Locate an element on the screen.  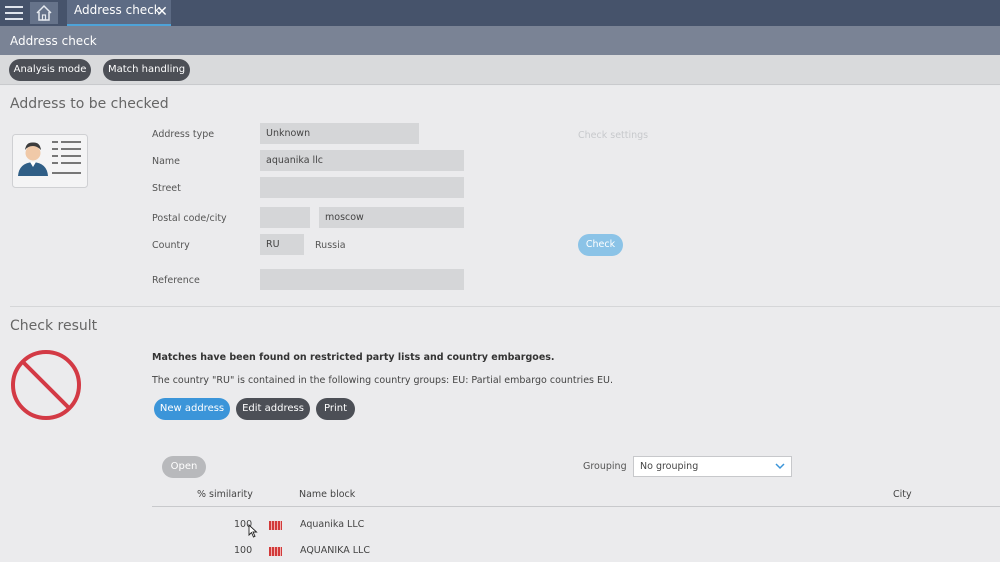
tab-address-check: Address check ✕ is located at coordinates (119, 13).